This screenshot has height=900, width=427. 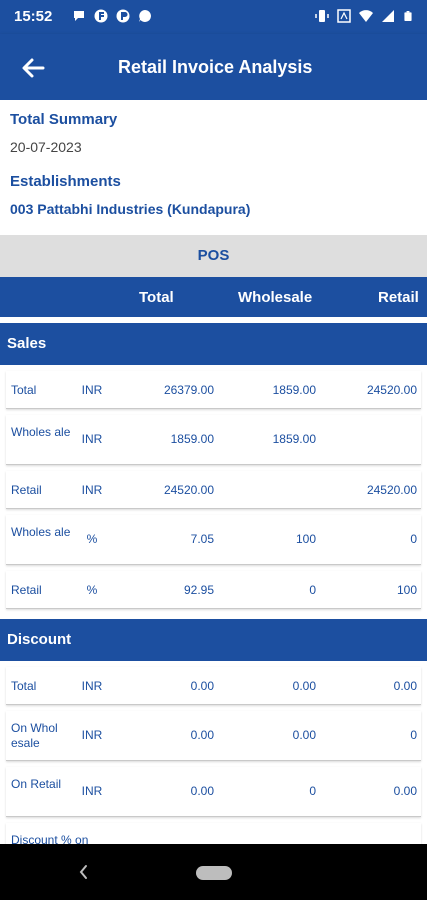 I want to click on row-total-value: 92.95, so click(x=198, y=590).